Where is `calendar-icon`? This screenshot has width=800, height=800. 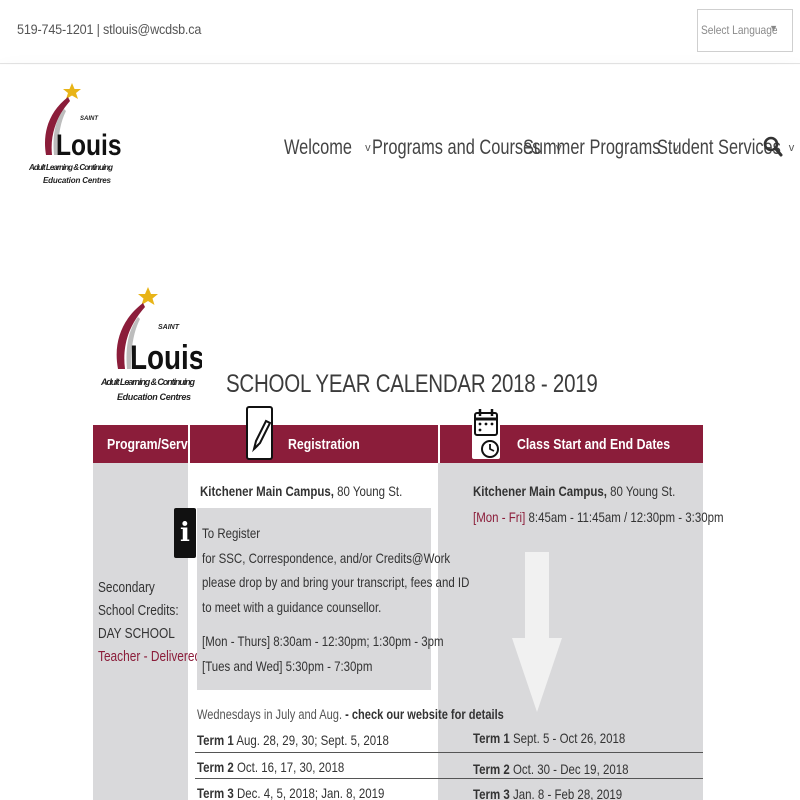
calendar-icon is located at coordinates (486, 434).